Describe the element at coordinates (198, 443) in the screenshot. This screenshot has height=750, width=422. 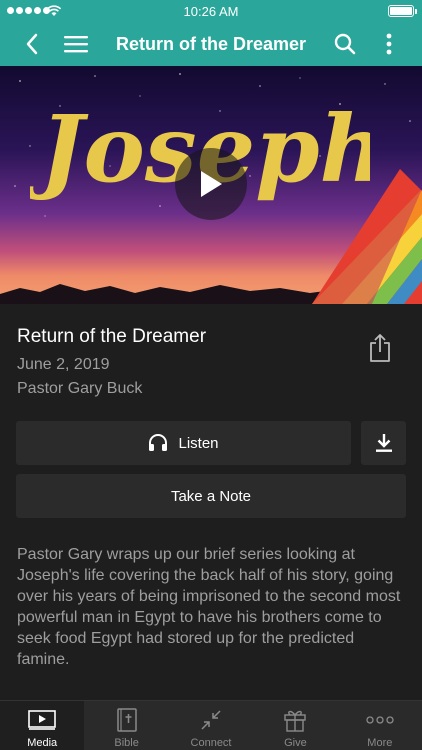
I see `listen-label: Listen` at that location.